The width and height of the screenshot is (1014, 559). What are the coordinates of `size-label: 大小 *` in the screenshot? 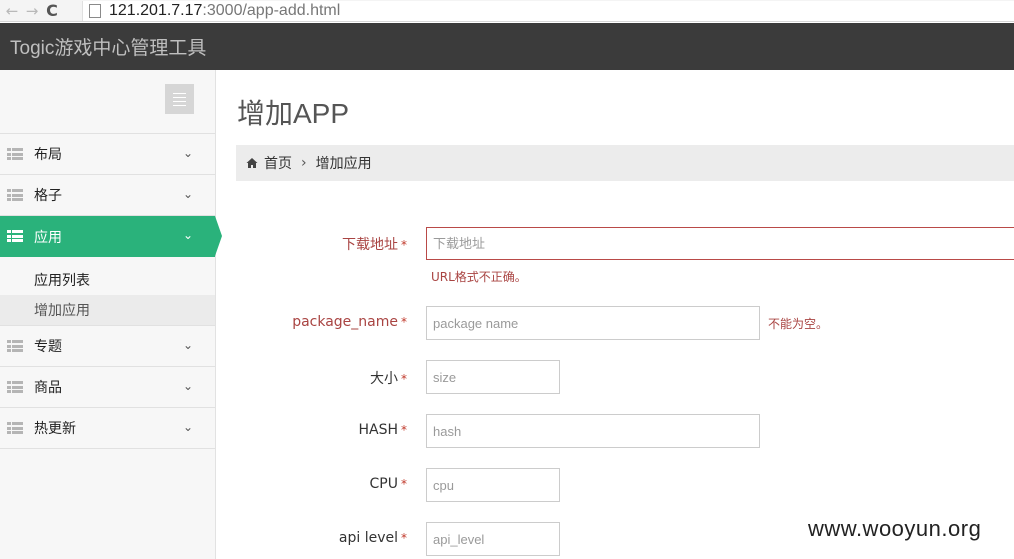 It's located at (388, 379).